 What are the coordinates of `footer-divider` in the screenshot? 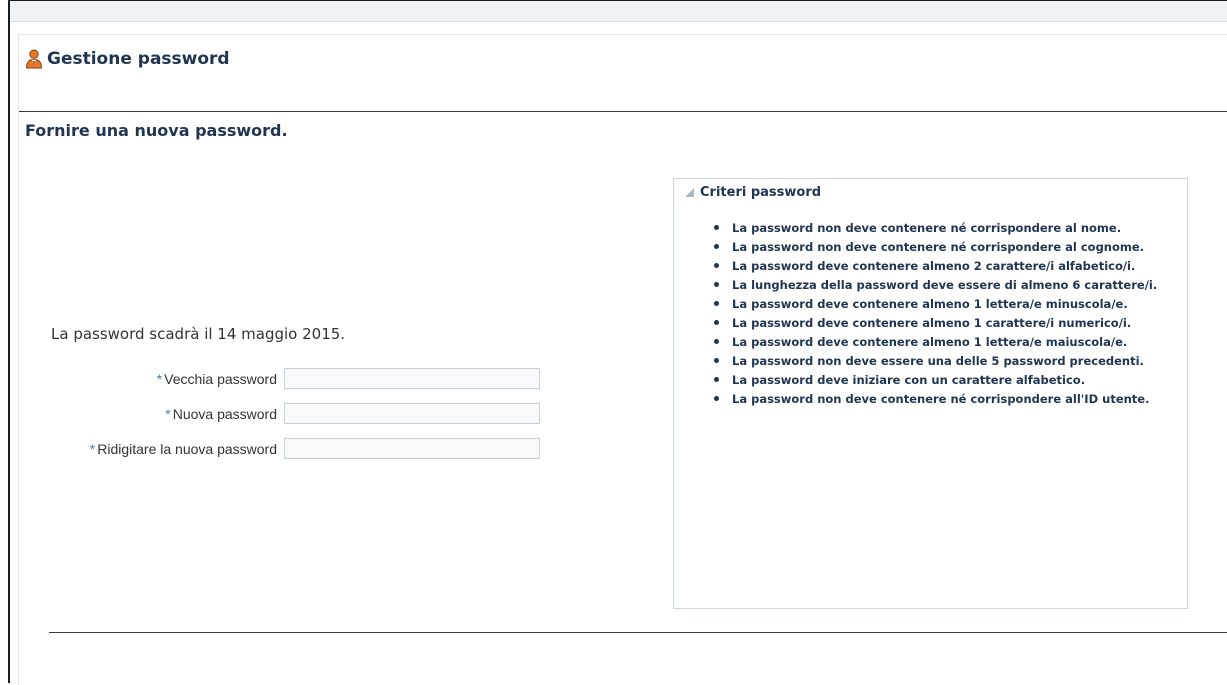 It's located at (638, 632).